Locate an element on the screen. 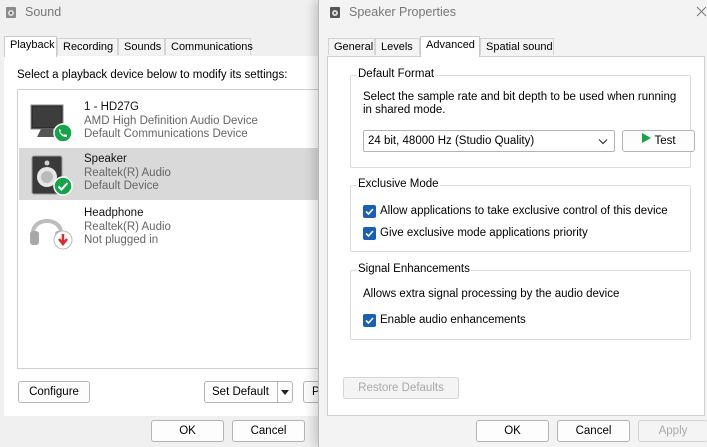 The width and height of the screenshot is (707, 447). play-icon is located at coordinates (646, 141).